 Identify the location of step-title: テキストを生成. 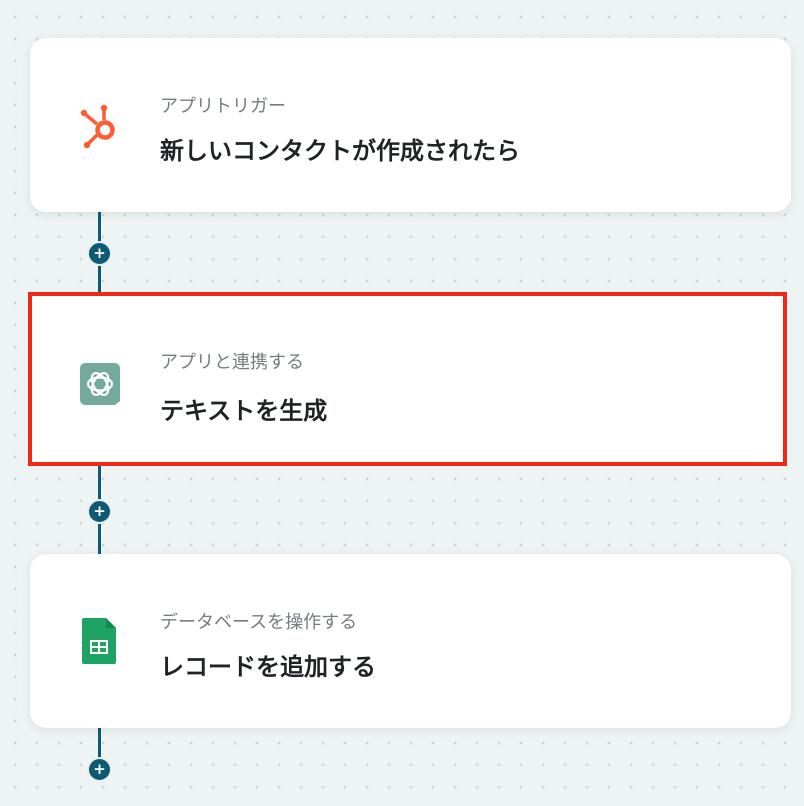
(244, 411).